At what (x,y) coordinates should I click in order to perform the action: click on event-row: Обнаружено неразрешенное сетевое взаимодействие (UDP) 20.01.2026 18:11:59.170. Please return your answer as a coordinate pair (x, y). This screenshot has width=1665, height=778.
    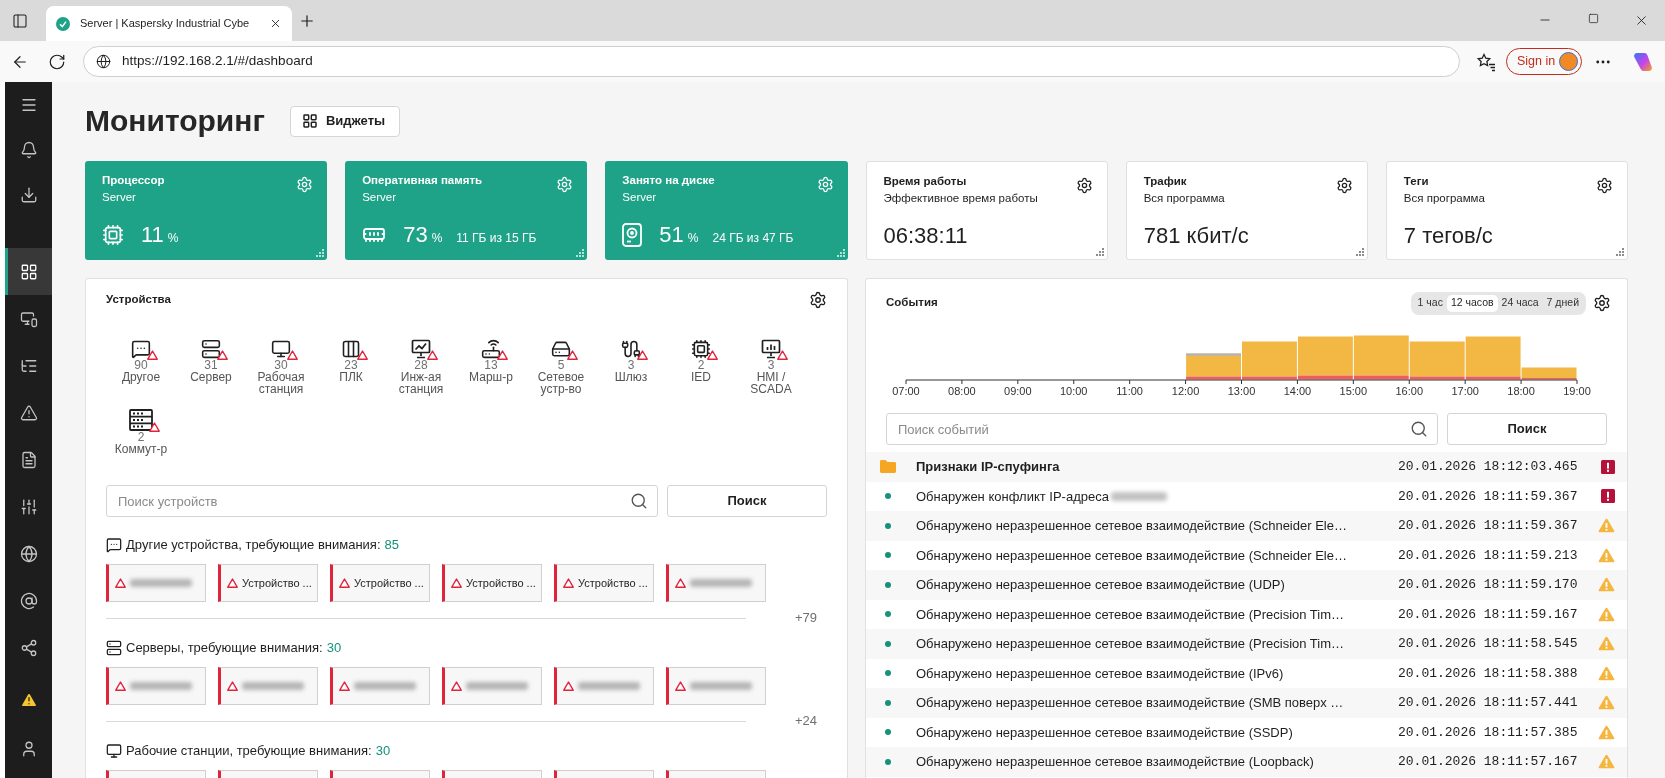
    Looking at the image, I should click on (1246, 585).